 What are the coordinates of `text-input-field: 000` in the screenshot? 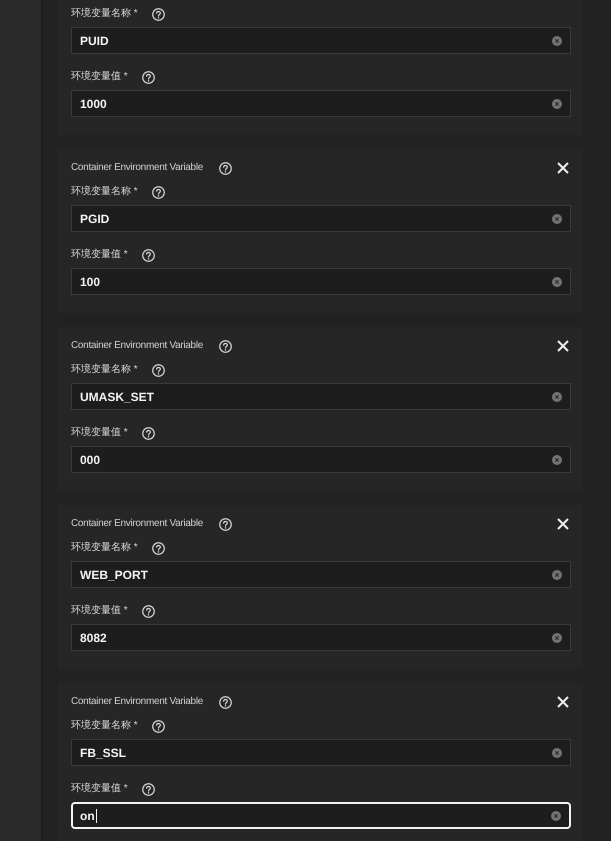 It's located at (321, 459).